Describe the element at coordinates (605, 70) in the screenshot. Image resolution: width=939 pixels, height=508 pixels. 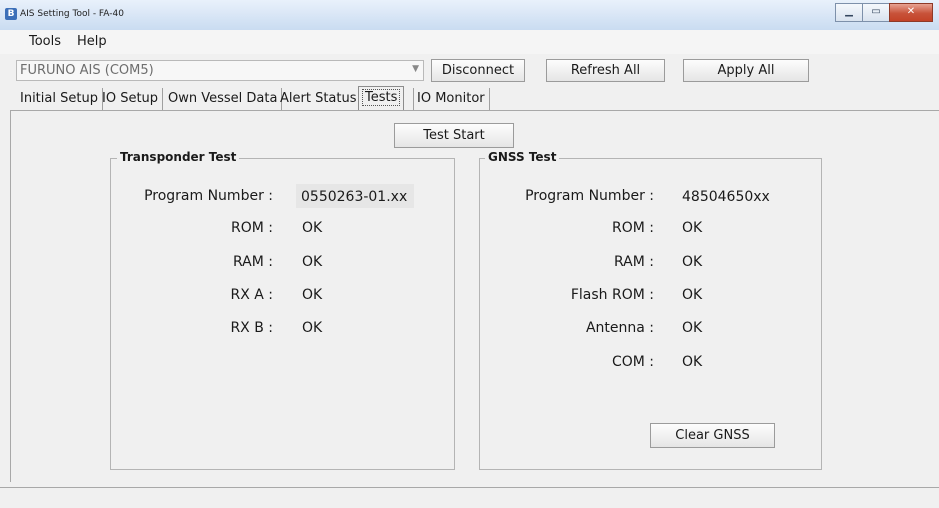
I see `refresh-all-button: Refresh All` at that location.